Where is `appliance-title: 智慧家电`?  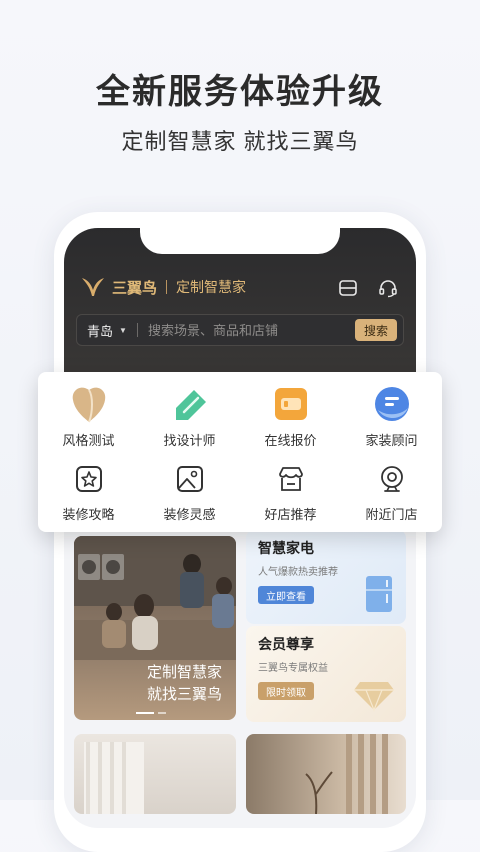
appliance-title: 智慧家电 is located at coordinates (286, 548).